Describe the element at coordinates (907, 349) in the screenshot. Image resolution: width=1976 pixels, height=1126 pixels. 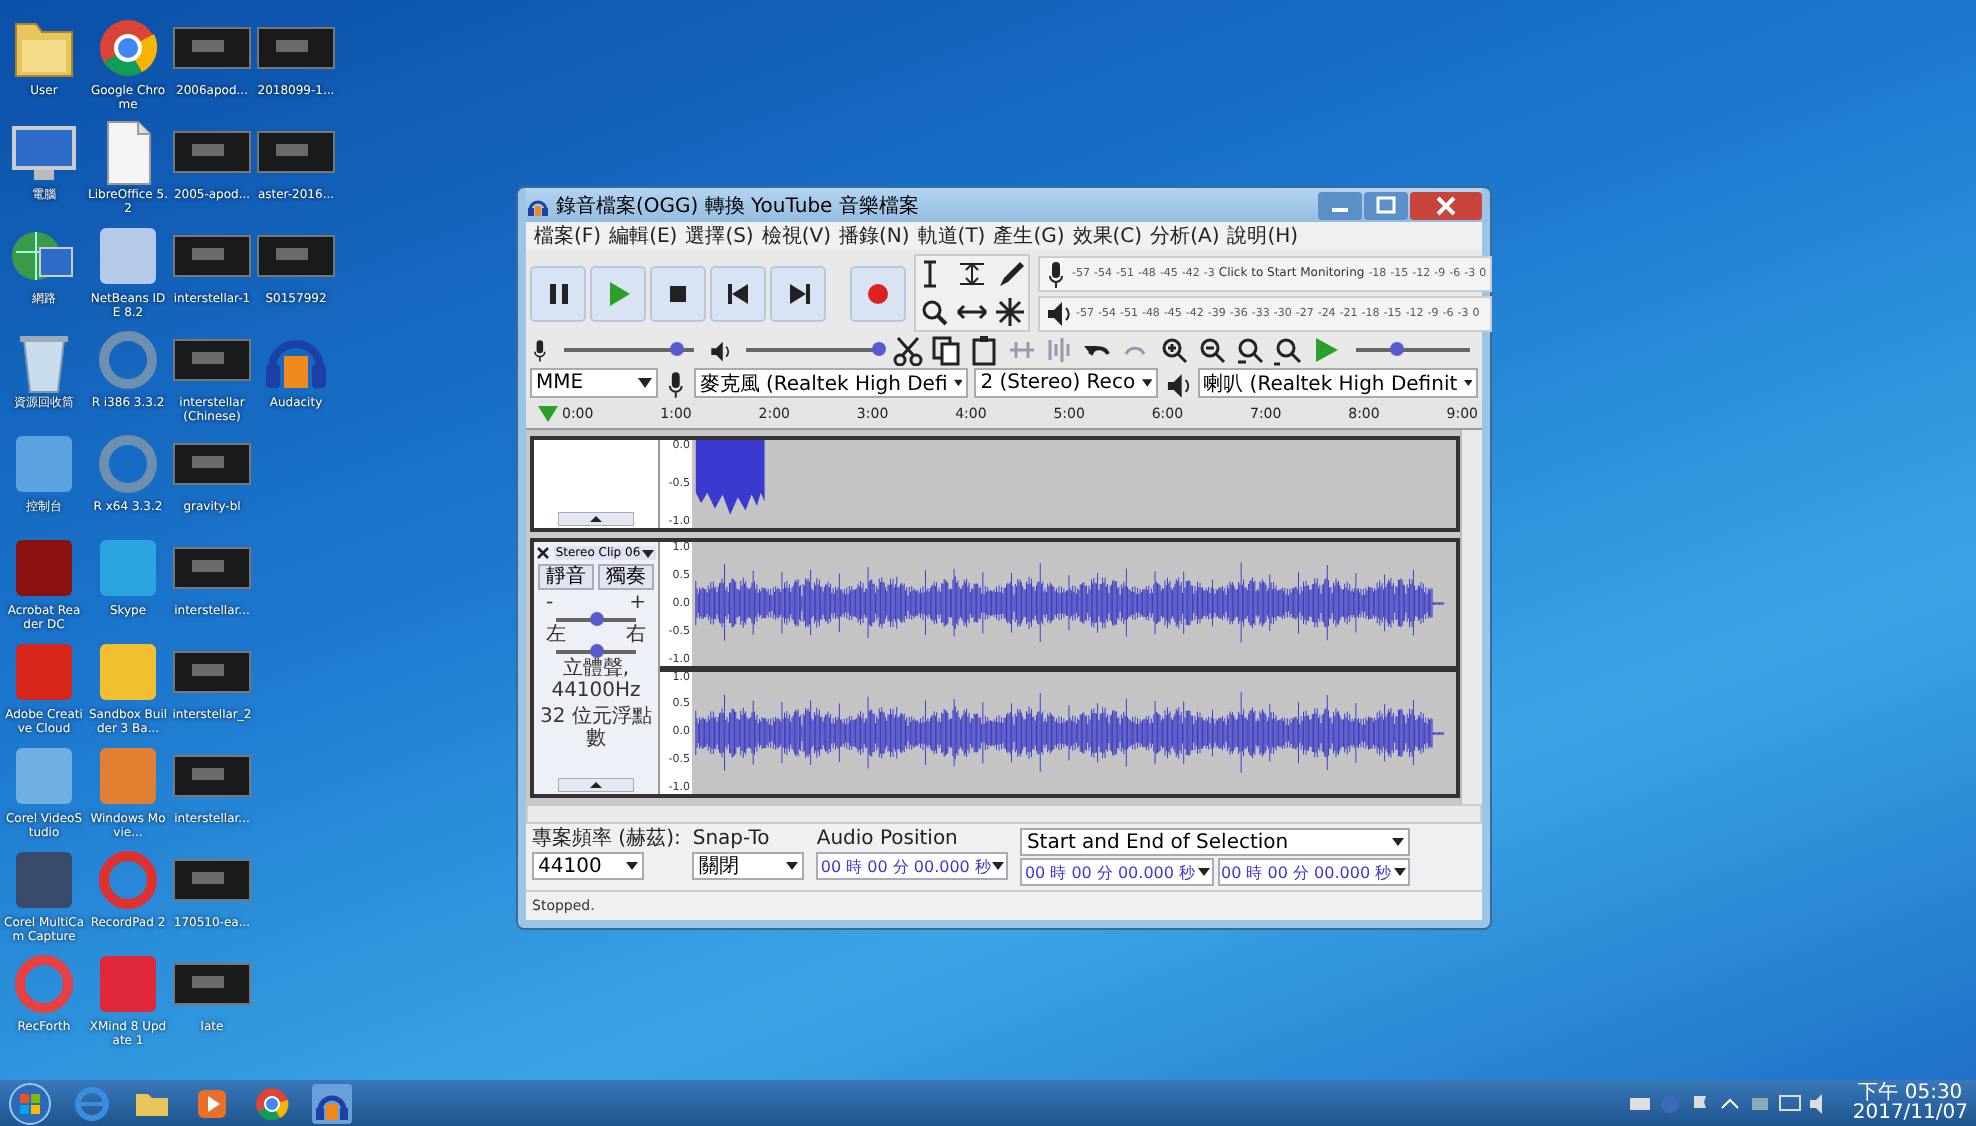
I see `scissors-icon` at that location.